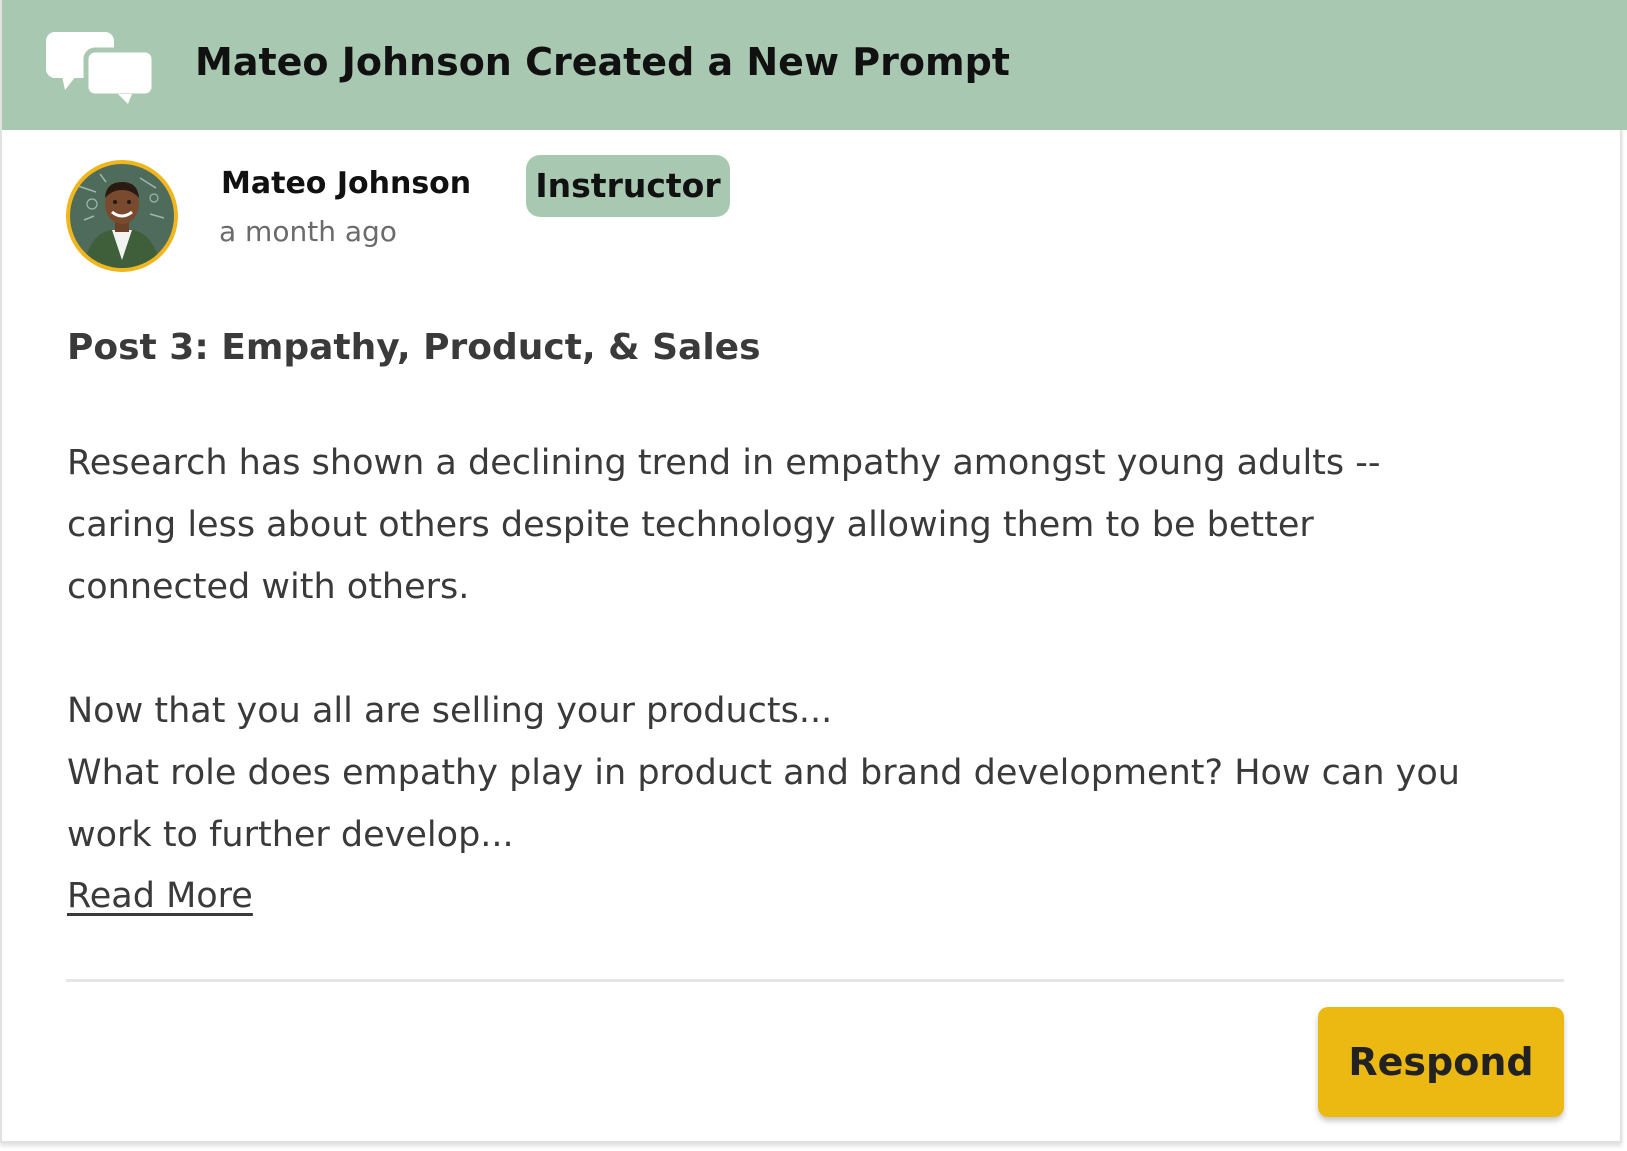  I want to click on post-timestamp: a month ago, so click(308, 231).